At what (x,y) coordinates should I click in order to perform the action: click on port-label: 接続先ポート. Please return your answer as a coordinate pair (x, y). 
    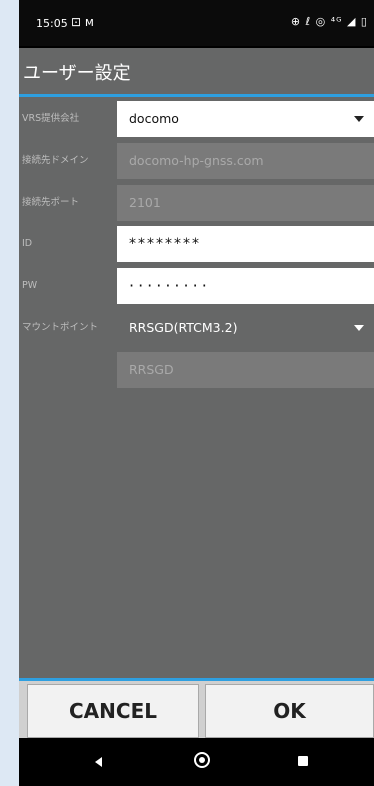
    Looking at the image, I should click on (51, 202).